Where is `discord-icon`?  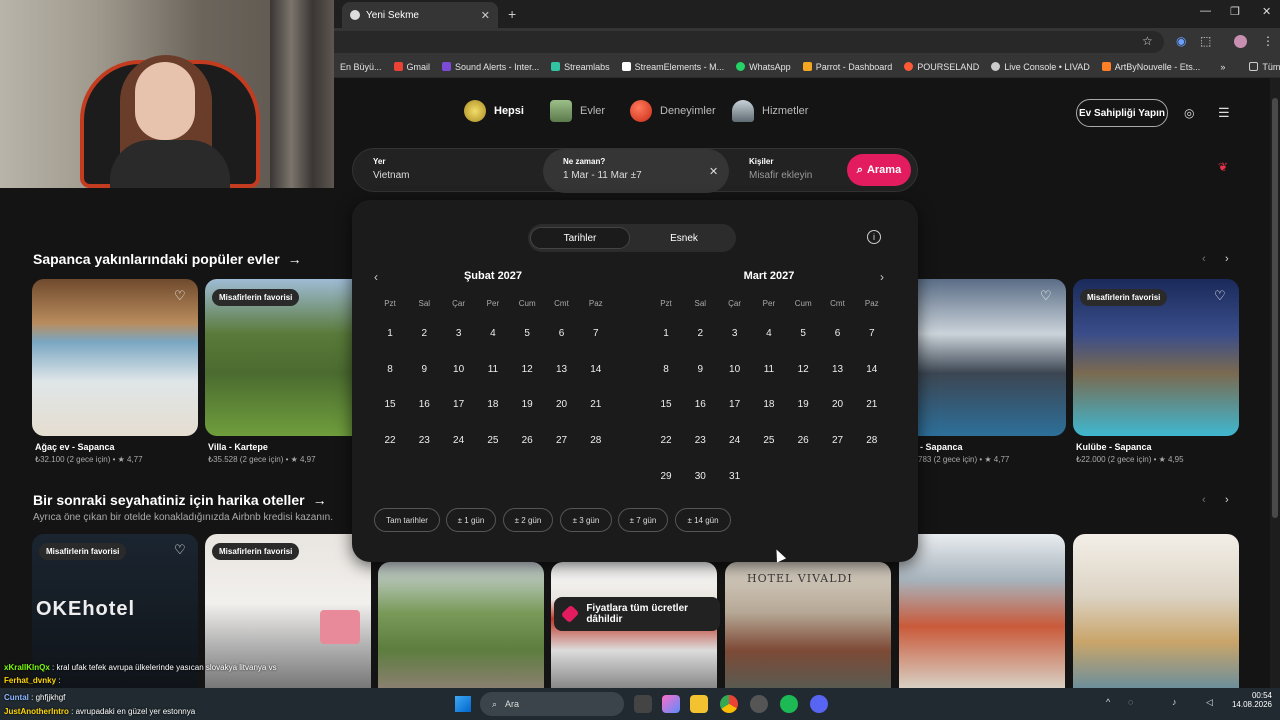
discord-icon is located at coordinates (819, 704).